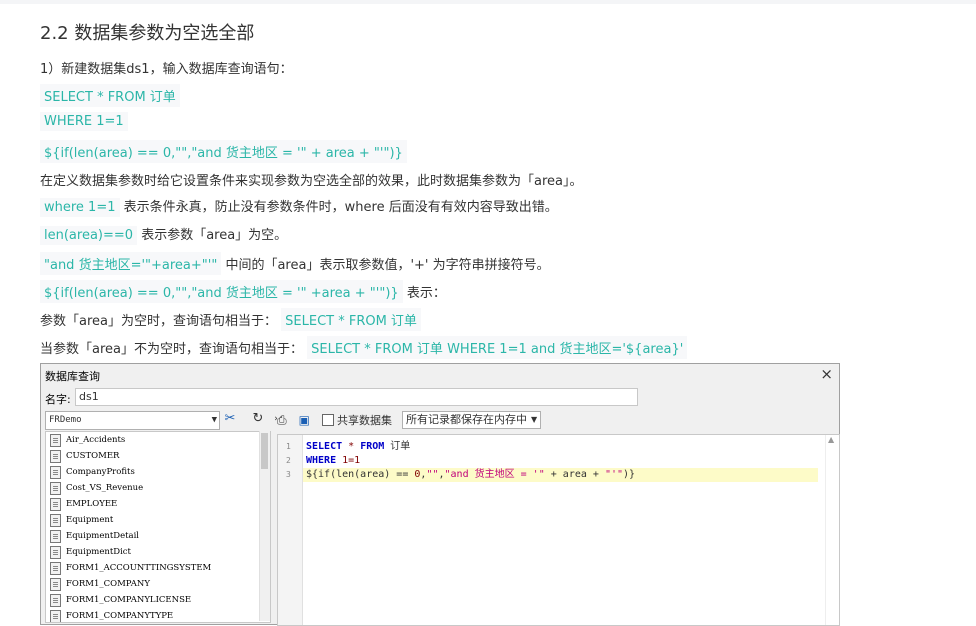  I want to click on string: "and 货主地区 = '", so click(494, 474).